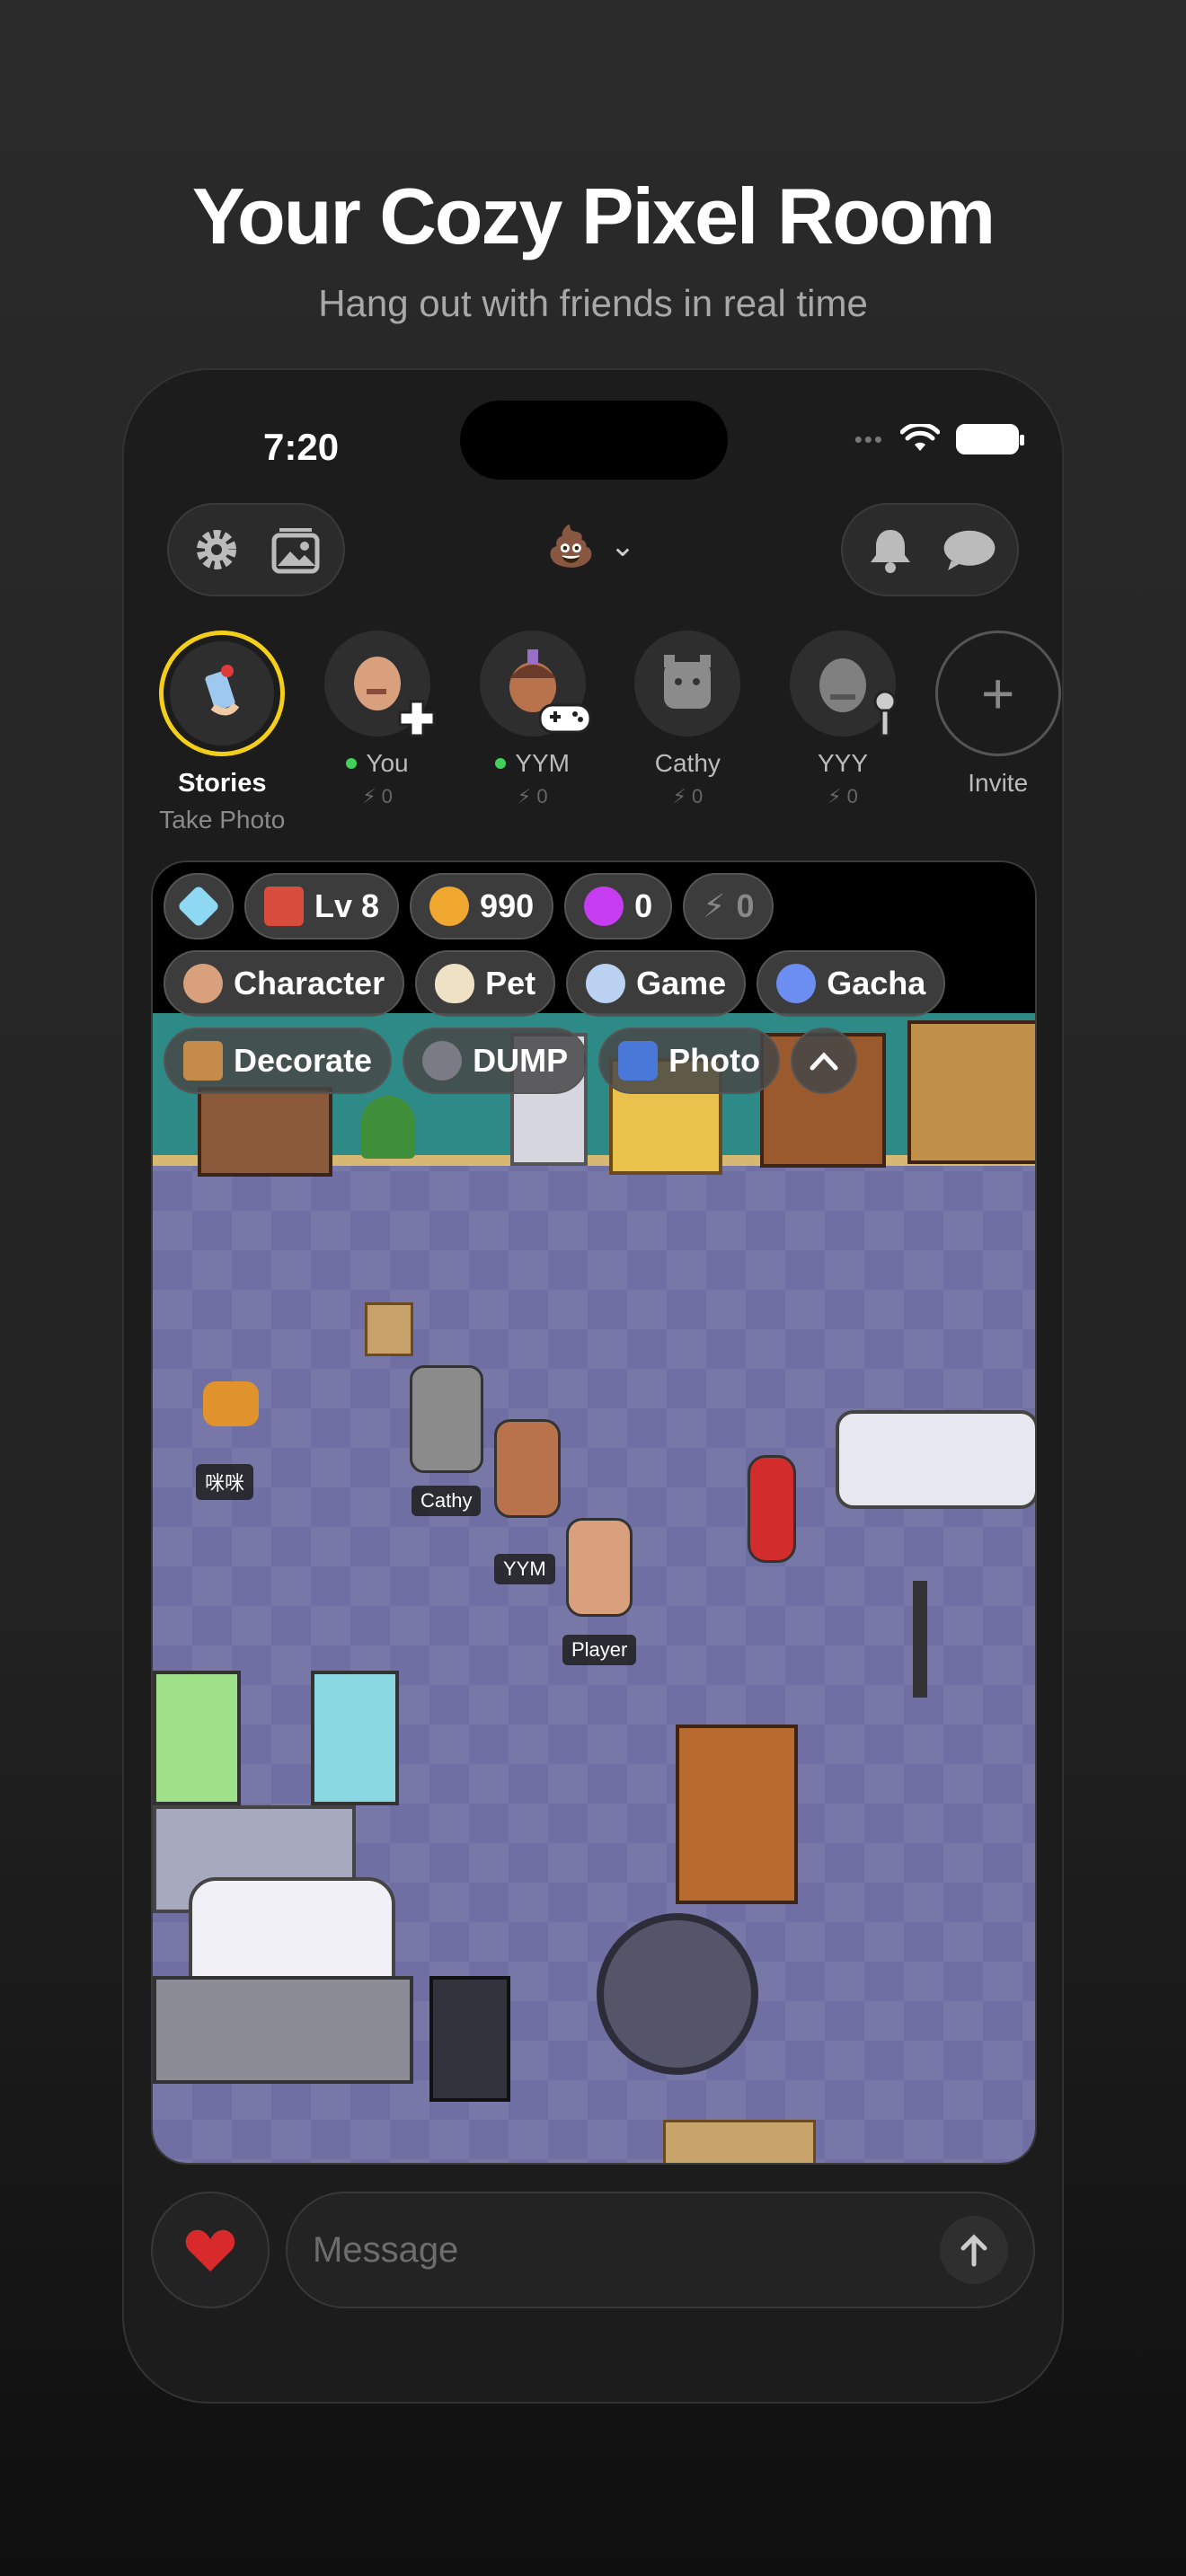 The image size is (1186, 2576). I want to click on camera-icon, so click(638, 1061).